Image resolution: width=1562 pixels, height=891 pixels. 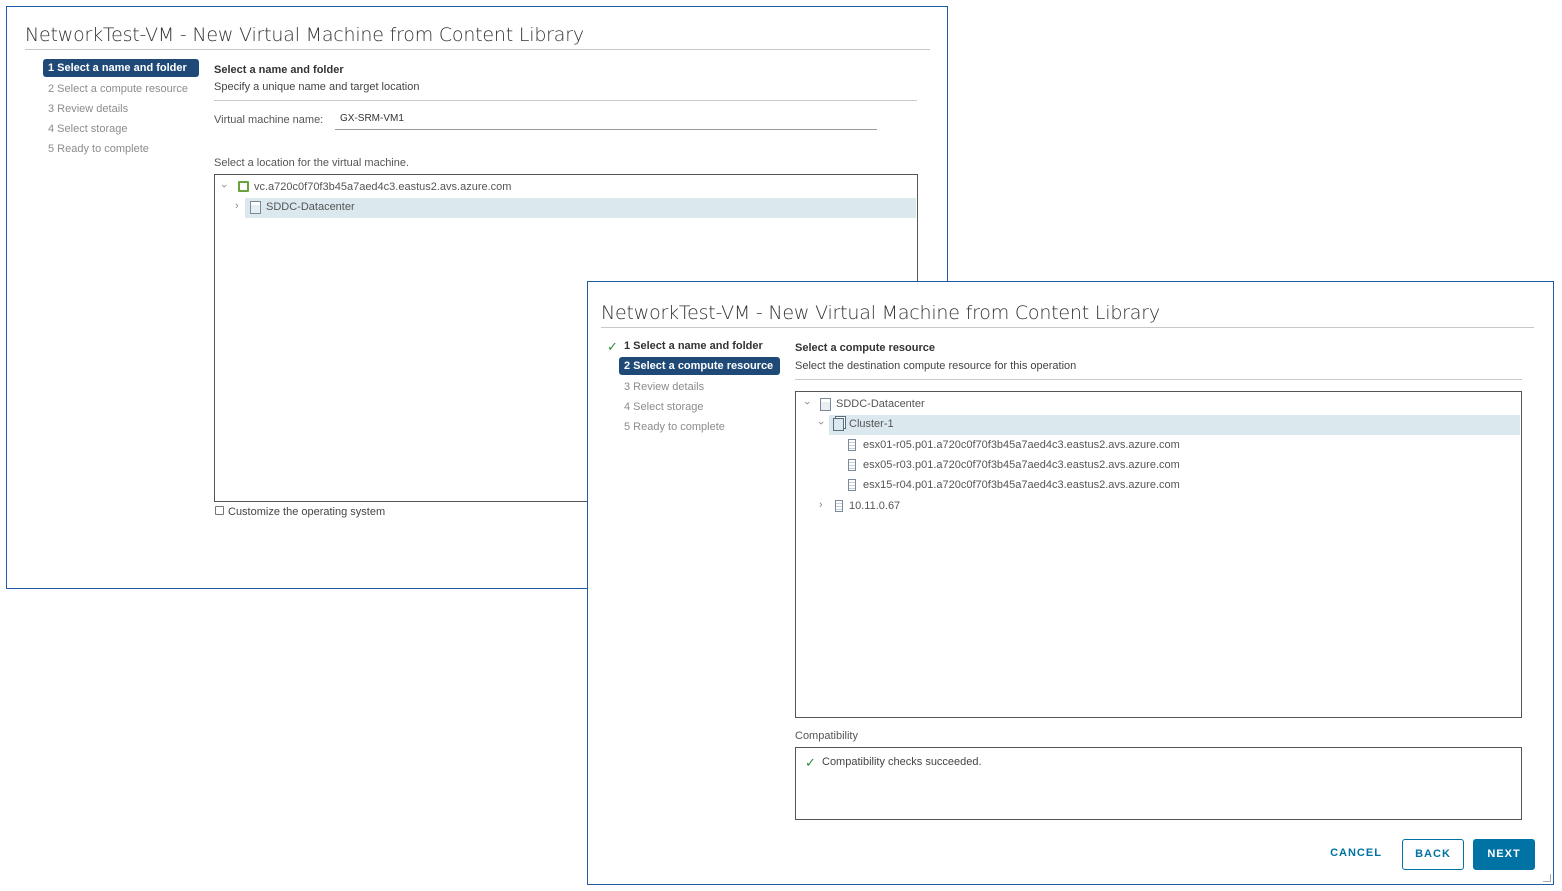 What do you see at coordinates (838, 424) in the screenshot?
I see `cluster-icon` at bounding box center [838, 424].